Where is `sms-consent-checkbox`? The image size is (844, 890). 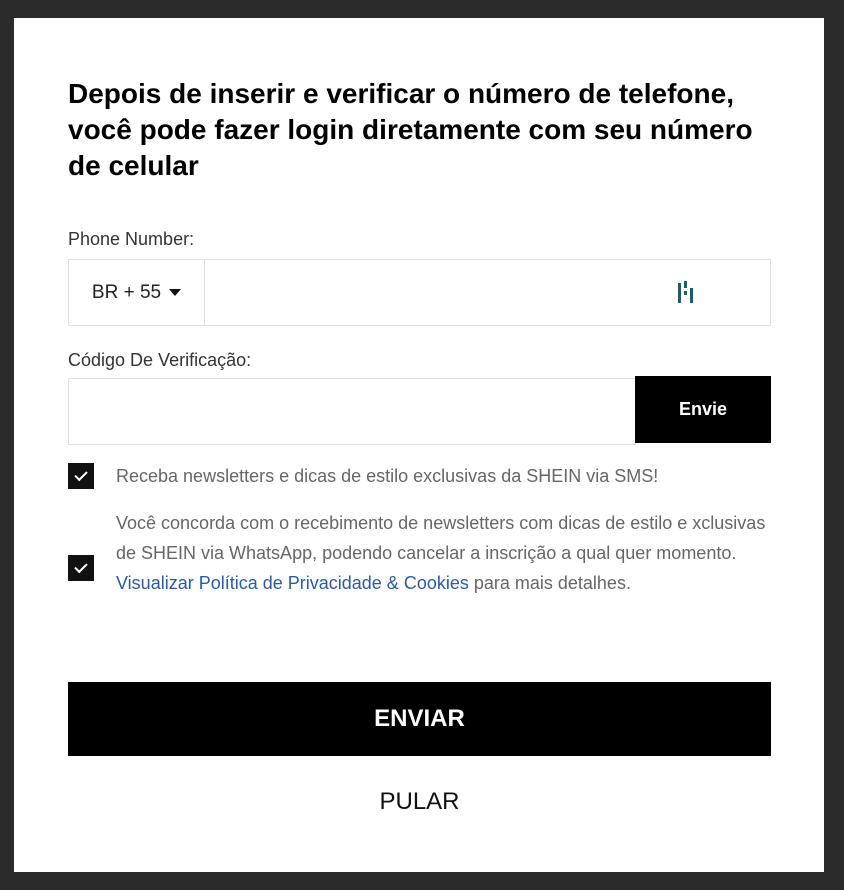
sms-consent-checkbox is located at coordinates (81, 476).